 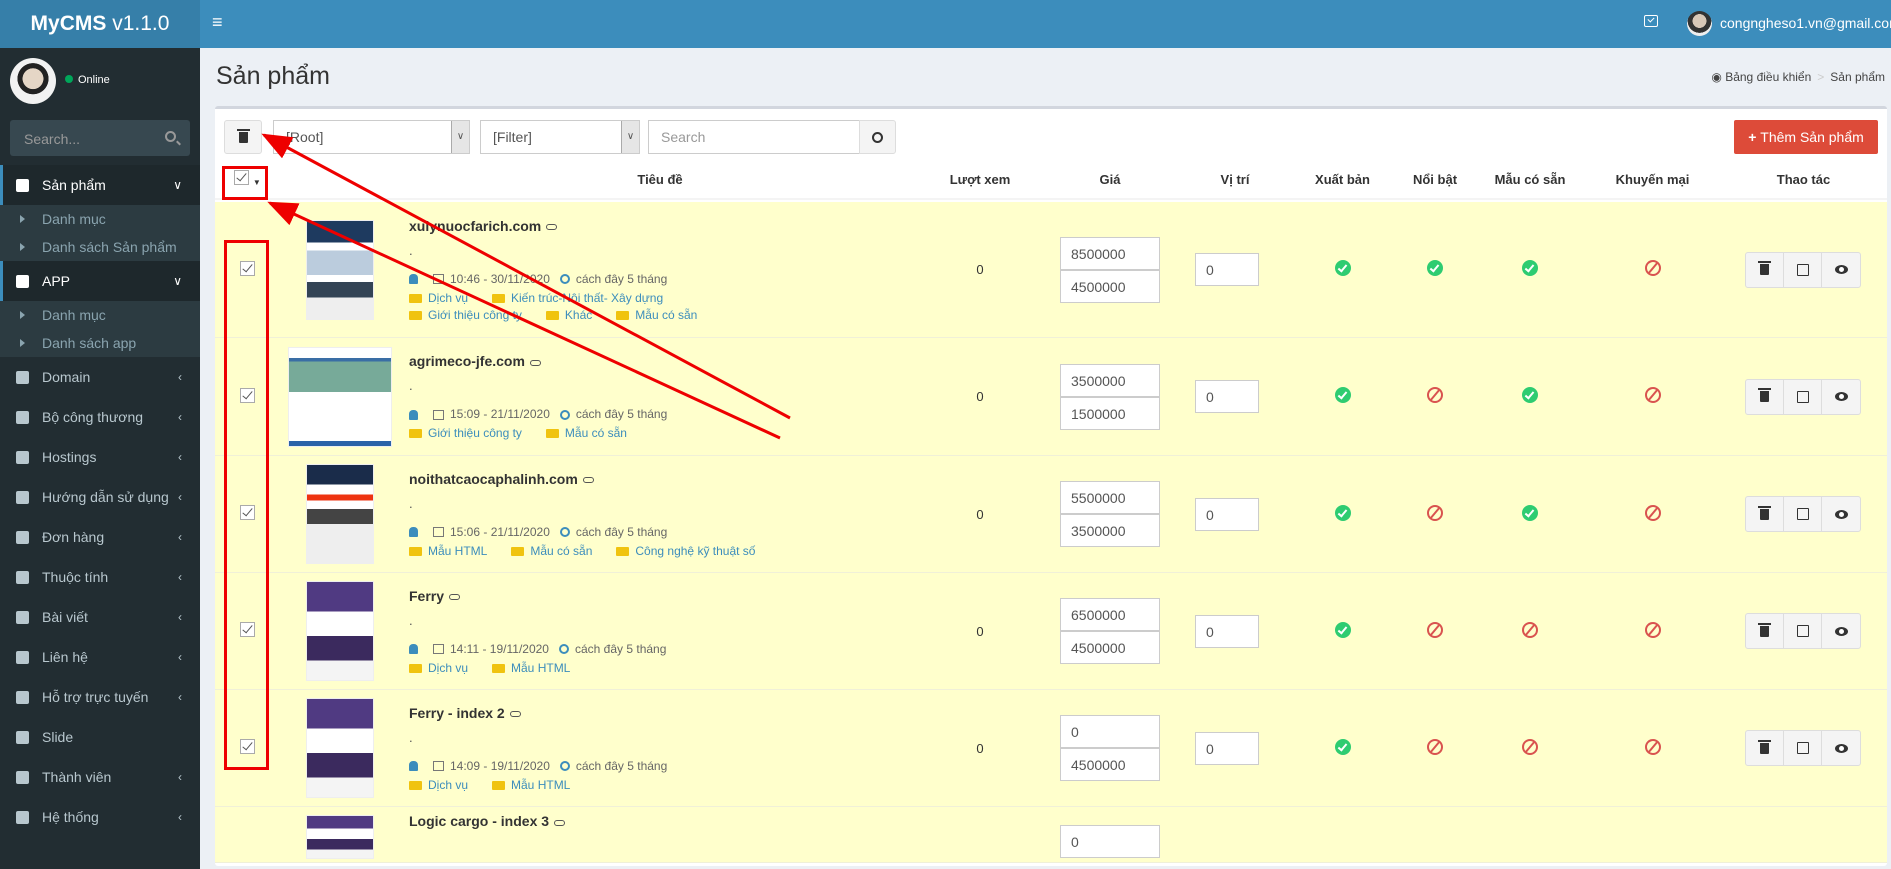 What do you see at coordinates (475, 315) in the screenshot?
I see `category-tag-label: Giới thiệu công ty` at bounding box center [475, 315].